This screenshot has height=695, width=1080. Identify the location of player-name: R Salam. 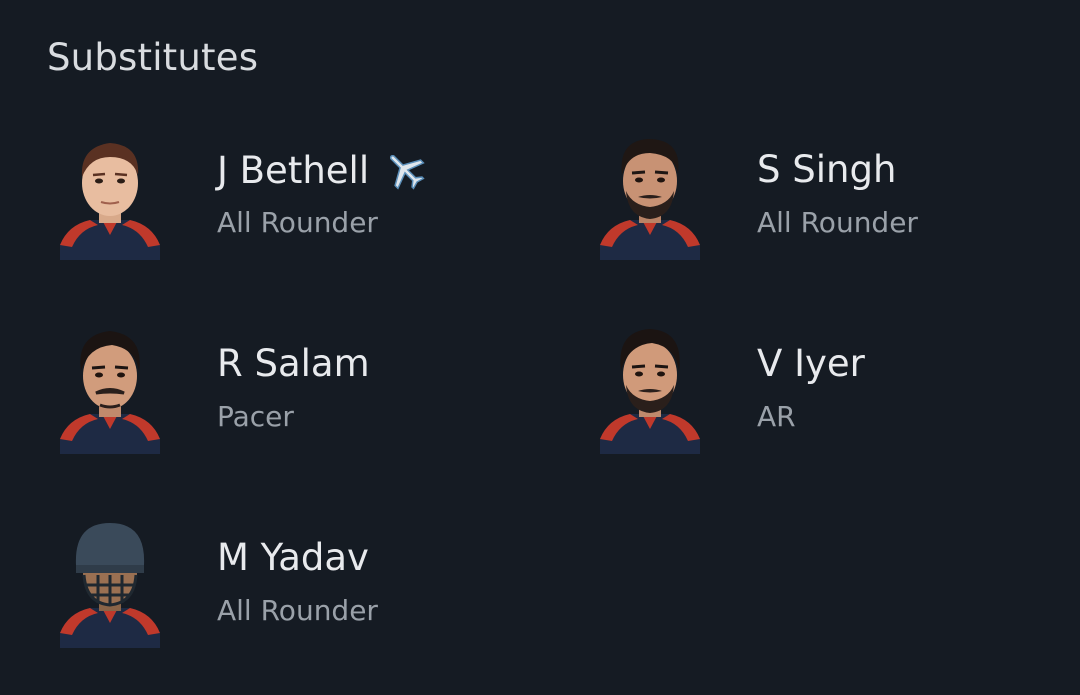
(293, 363).